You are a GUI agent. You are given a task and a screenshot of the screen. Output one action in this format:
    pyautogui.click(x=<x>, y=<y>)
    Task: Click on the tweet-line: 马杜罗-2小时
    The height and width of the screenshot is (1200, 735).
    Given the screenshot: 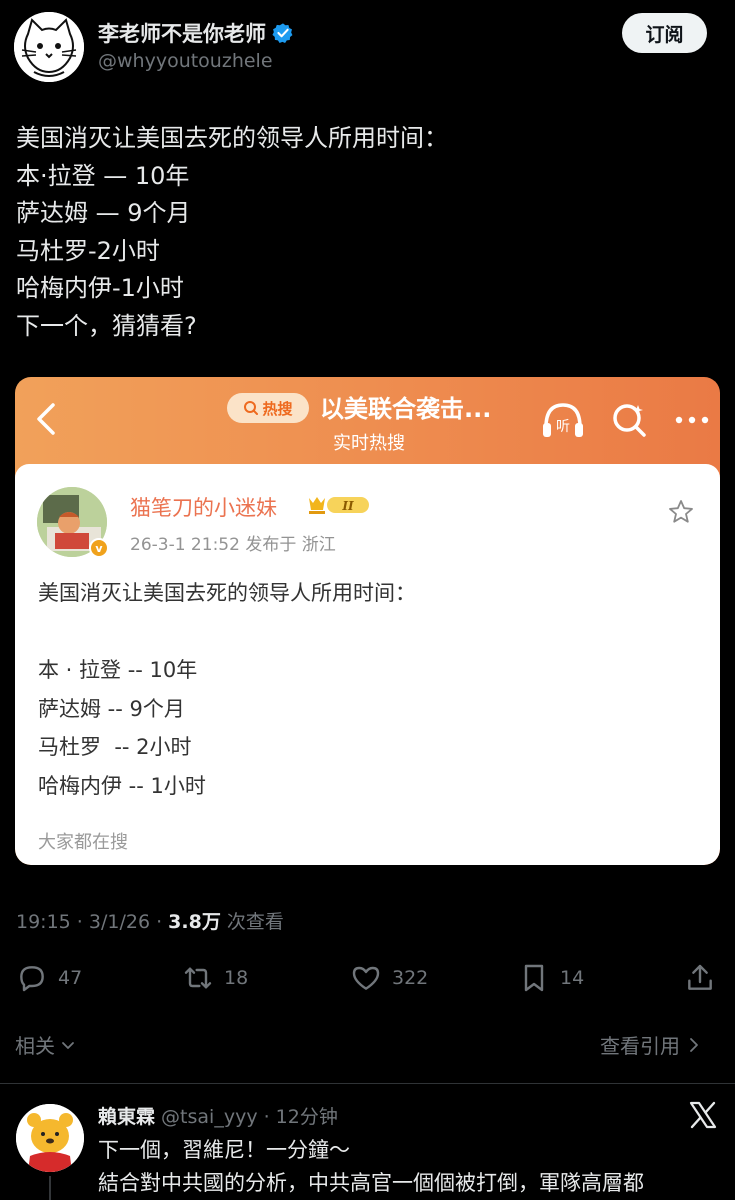 What is the action you would take?
    pyautogui.click(x=88, y=250)
    